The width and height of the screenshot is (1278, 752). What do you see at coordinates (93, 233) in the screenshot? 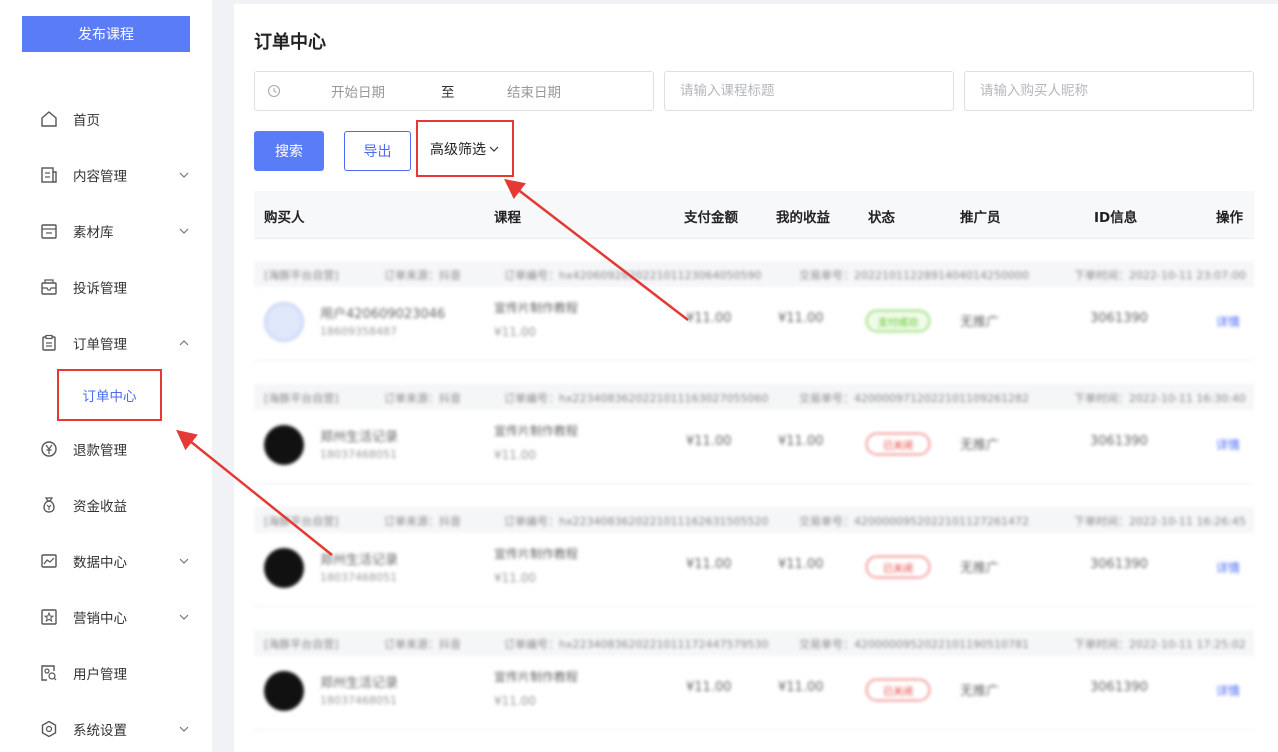
I see `sidebar-item-label: 素材库` at bounding box center [93, 233].